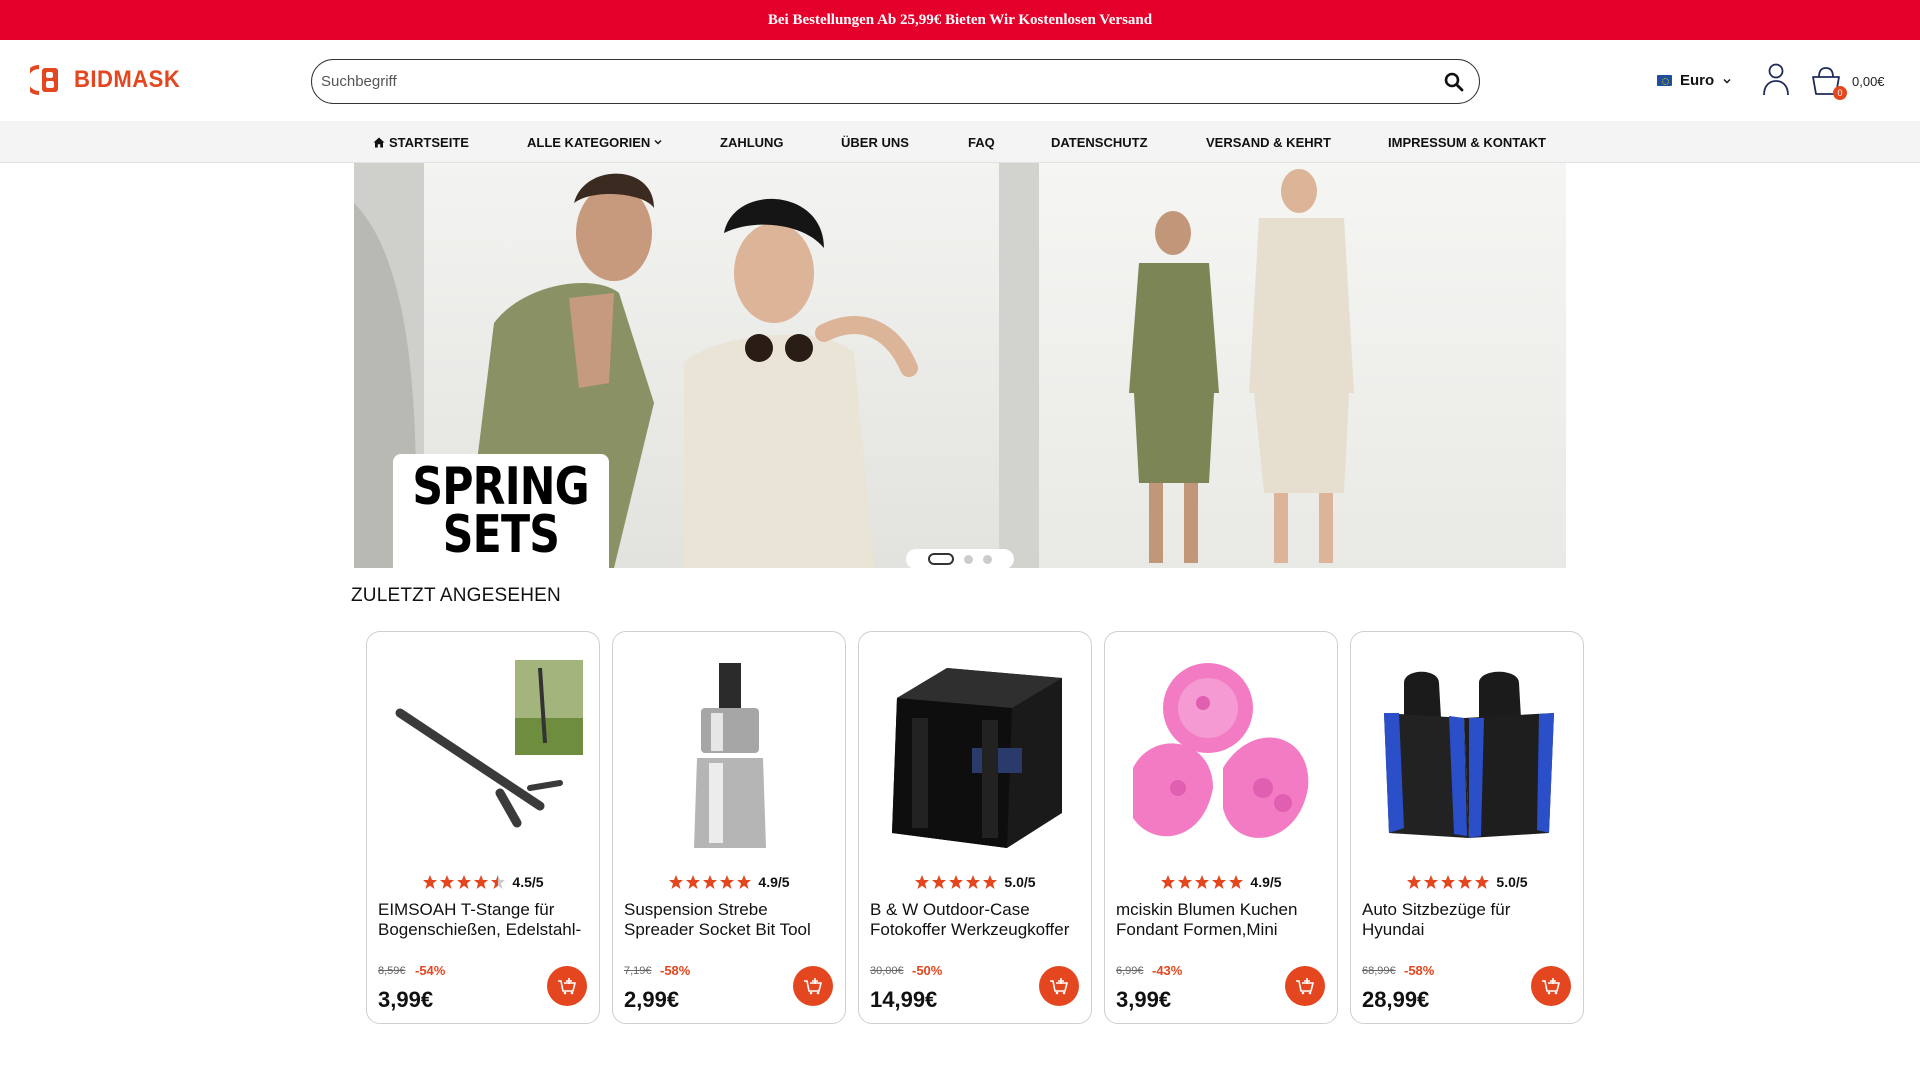 The width and height of the screenshot is (1920, 1080). Describe the element at coordinates (1379, 971) in the screenshot. I see `old-price: 68,99€` at that location.